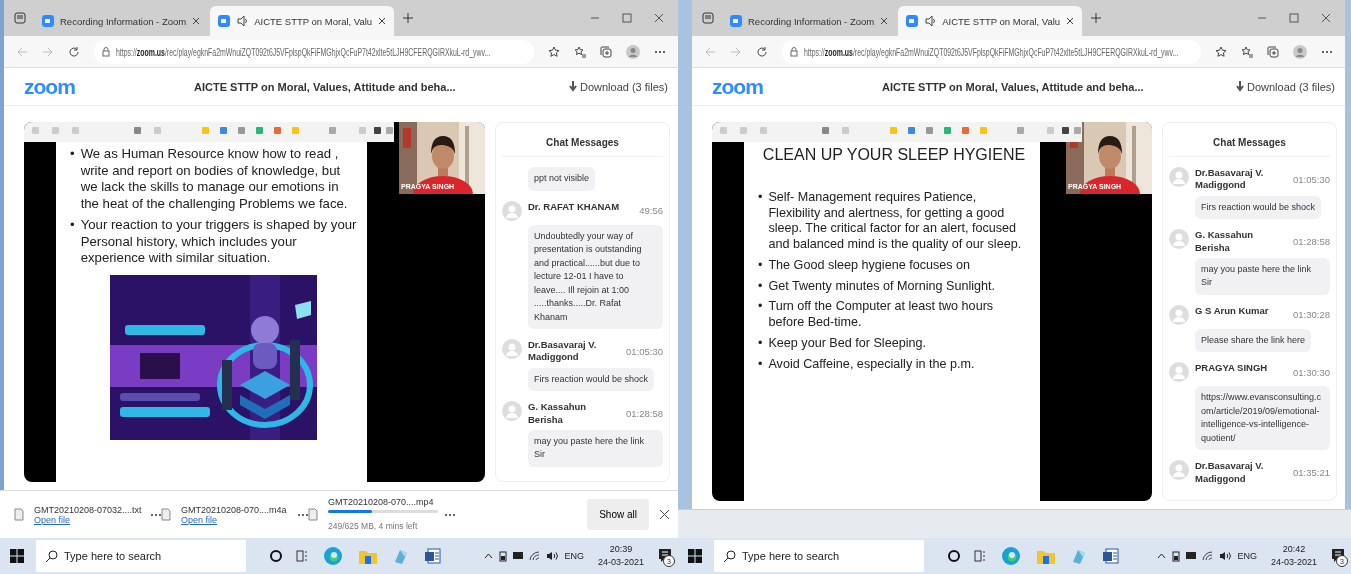 This screenshot has width=1351, height=574. What do you see at coordinates (894, 155) in the screenshot?
I see `slide-title: CLEAN UP YOUR SLEEP HYGIENE` at bounding box center [894, 155].